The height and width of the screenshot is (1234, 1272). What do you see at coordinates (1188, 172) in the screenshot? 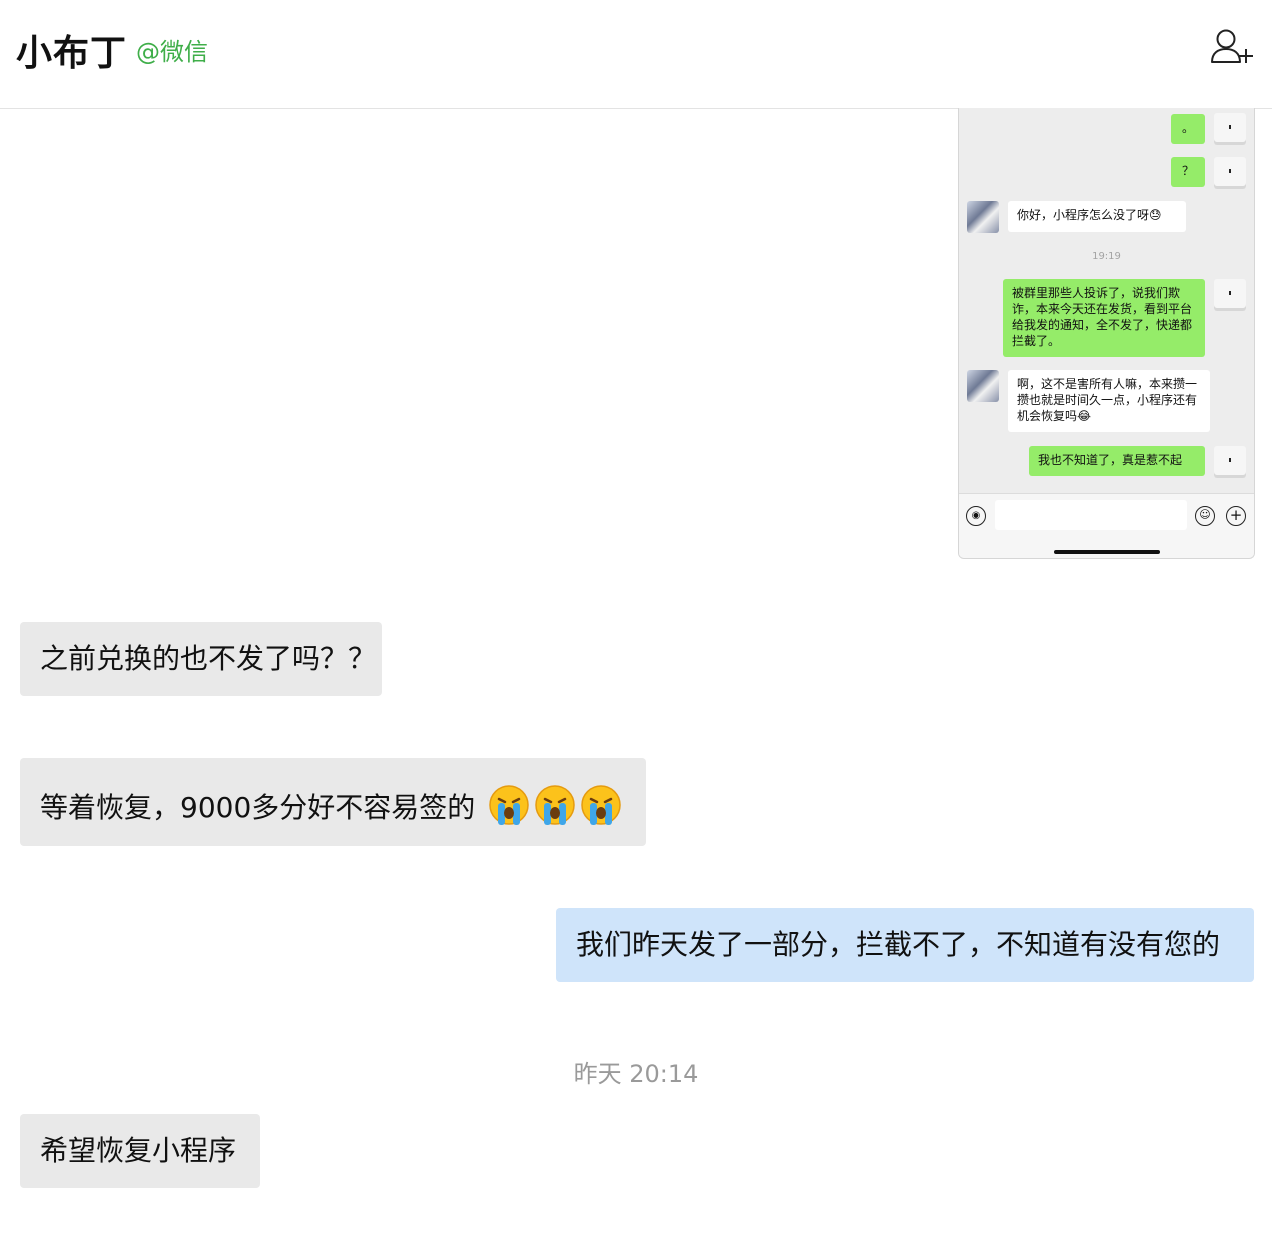
I see `screenshot-bubble-question: ？` at bounding box center [1188, 172].